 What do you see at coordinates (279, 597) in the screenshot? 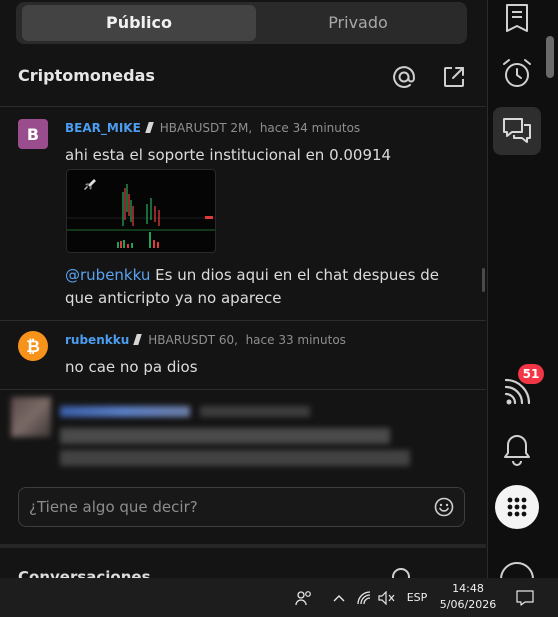
I see `os-taskbar: ESP 14:48 5/06/2026` at bounding box center [279, 597].